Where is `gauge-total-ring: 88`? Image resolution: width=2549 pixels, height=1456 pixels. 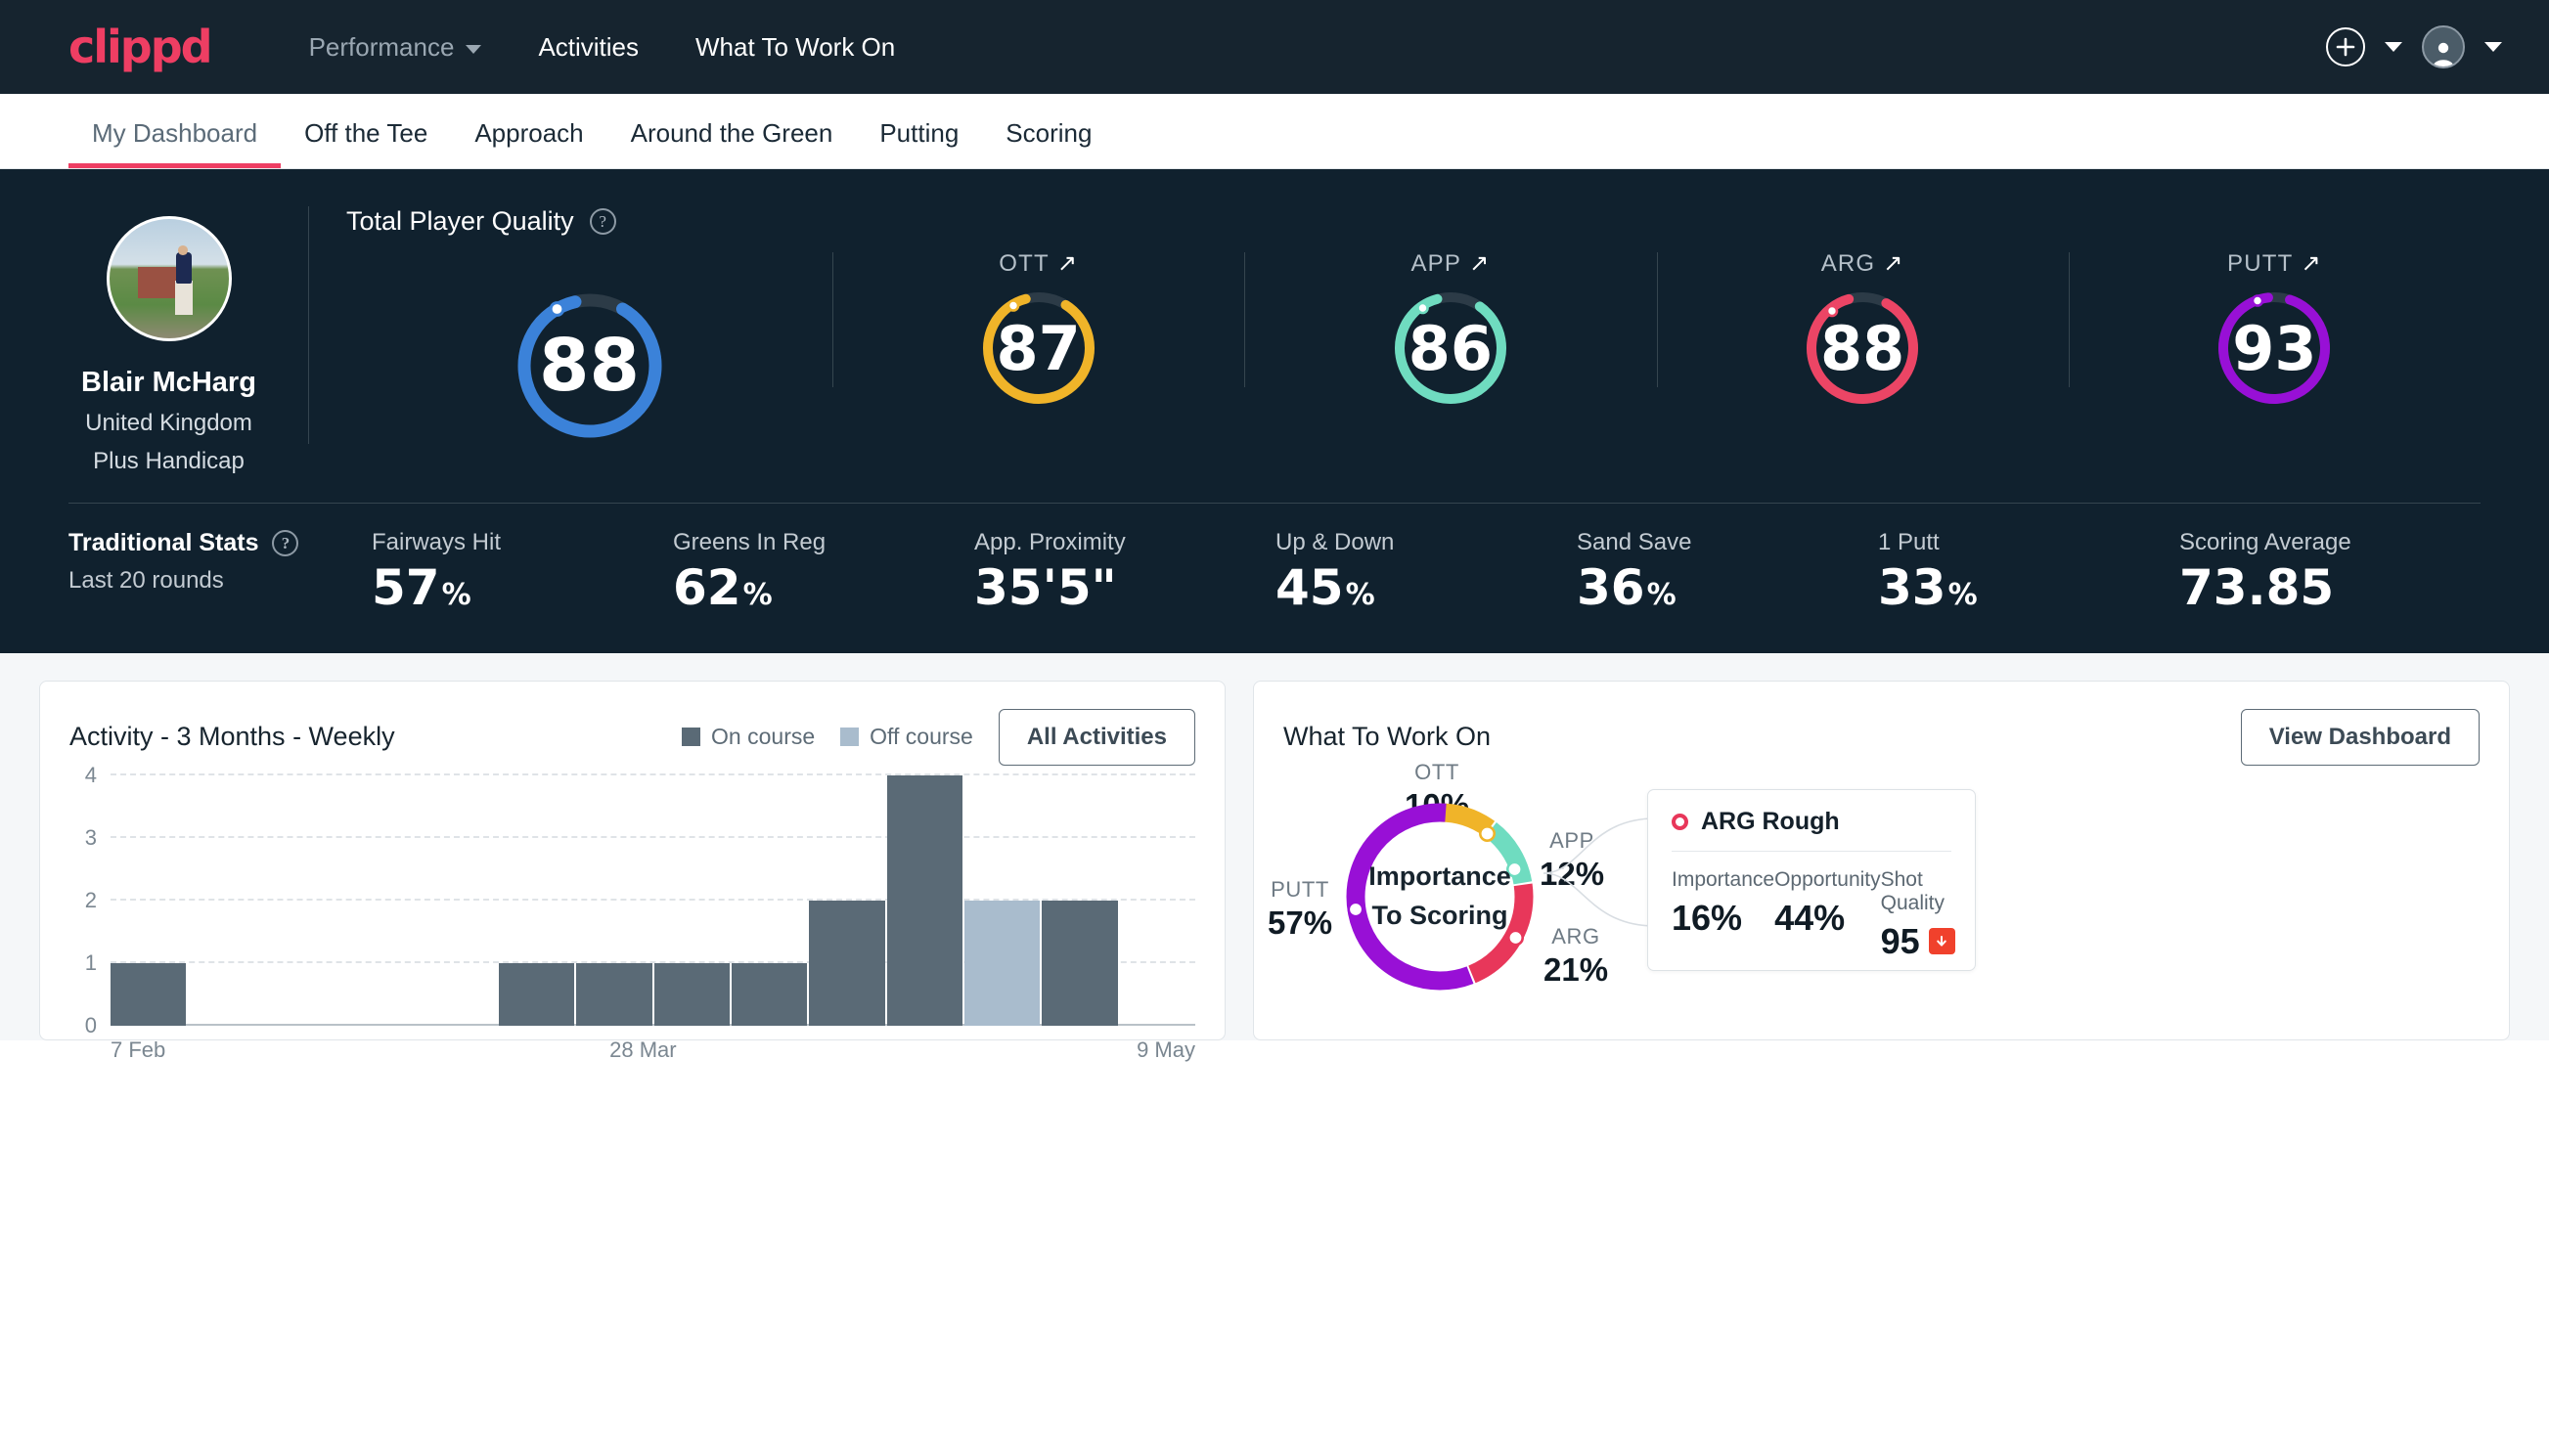 gauge-total-ring: 88 is located at coordinates (590, 365).